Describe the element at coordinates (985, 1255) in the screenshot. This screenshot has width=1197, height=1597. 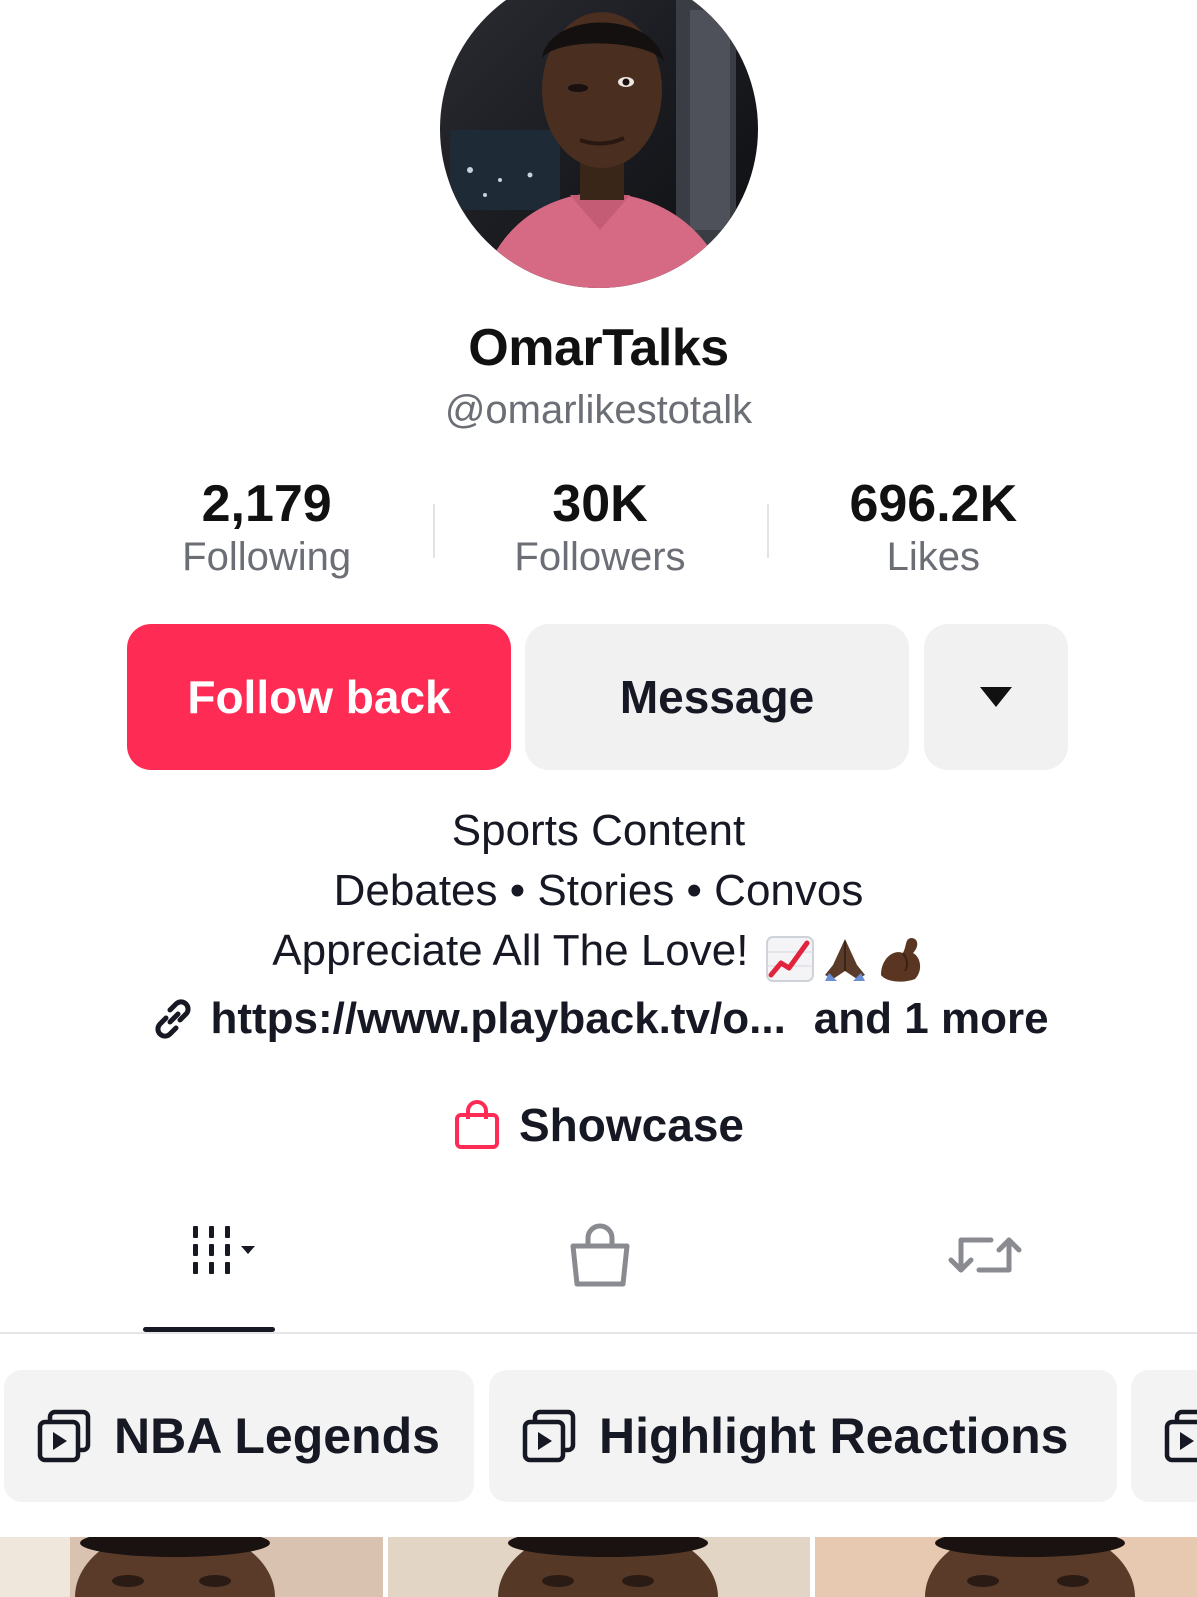
I see `repost-icon` at that location.